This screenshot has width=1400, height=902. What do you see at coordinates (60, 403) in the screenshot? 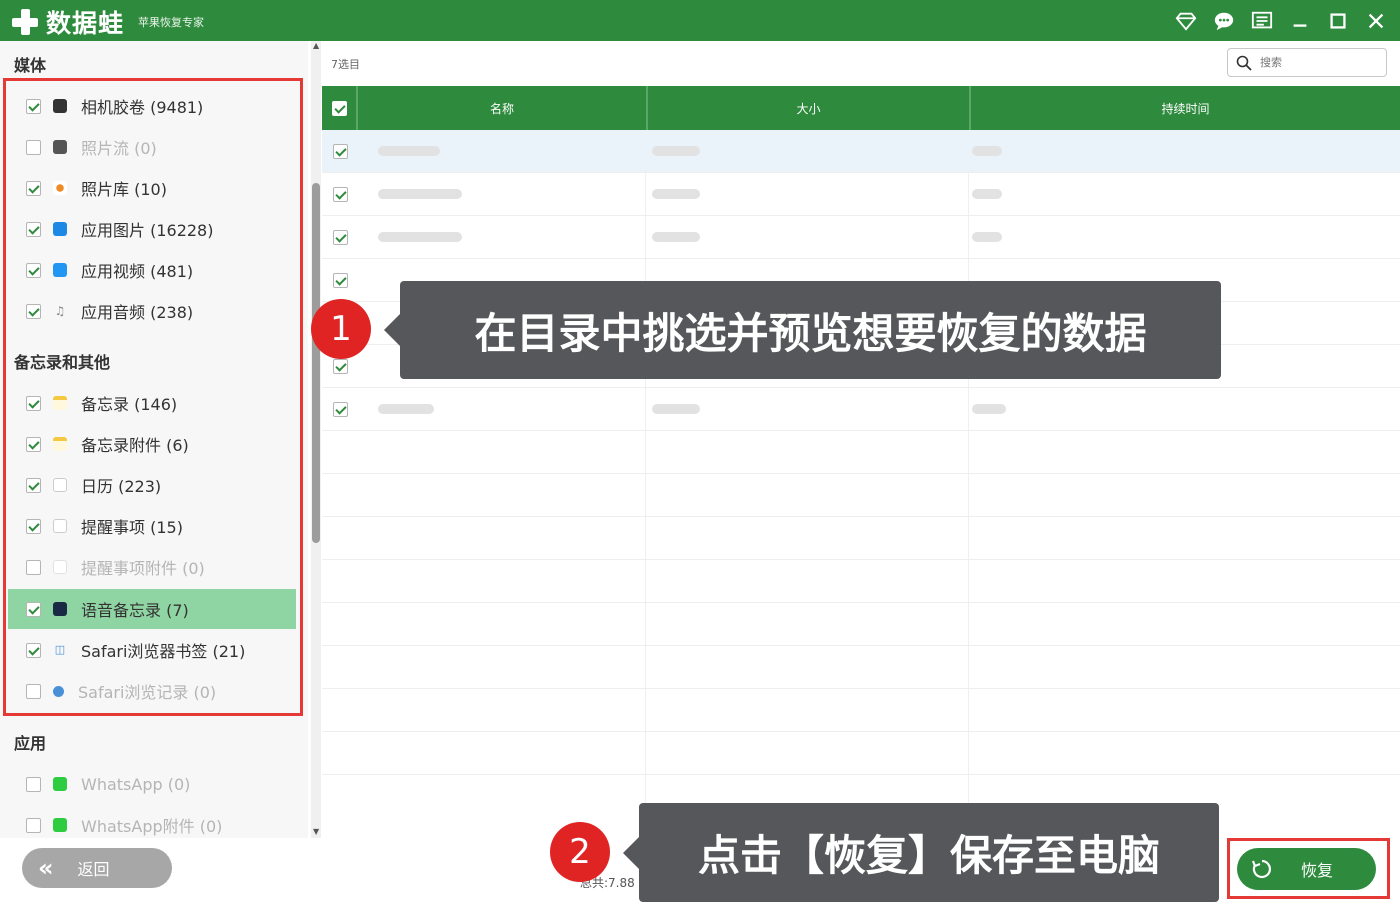
I see `notes-icon` at bounding box center [60, 403].